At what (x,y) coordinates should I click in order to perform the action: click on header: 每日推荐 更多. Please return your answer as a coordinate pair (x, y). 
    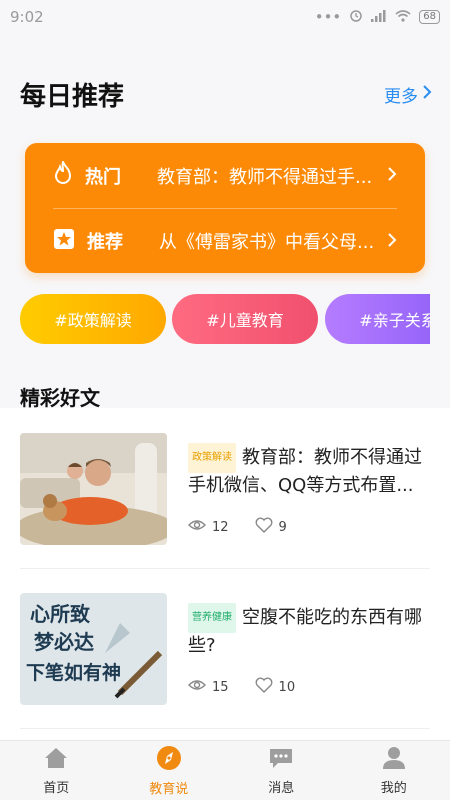
    Looking at the image, I should click on (226, 94).